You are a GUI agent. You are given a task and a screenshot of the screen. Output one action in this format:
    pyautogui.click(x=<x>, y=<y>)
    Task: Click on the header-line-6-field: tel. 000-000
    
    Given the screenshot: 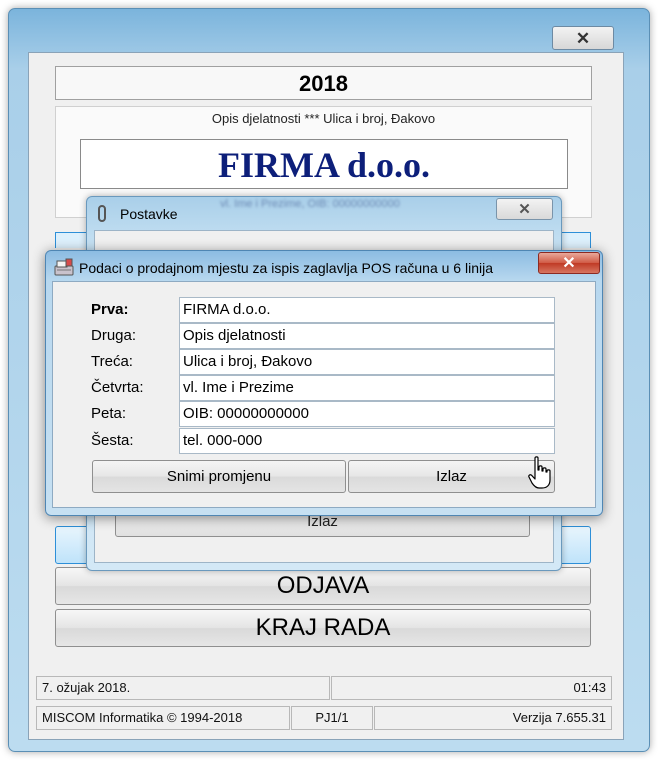 What is the action you would take?
    pyautogui.click(x=367, y=441)
    